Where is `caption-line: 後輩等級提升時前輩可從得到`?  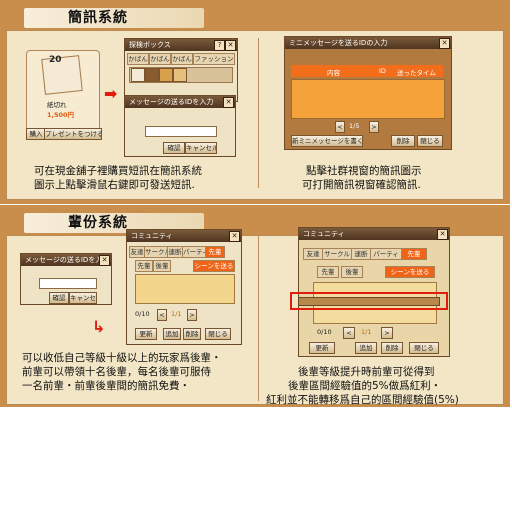 caption-line: 後輩等級提升時前輩可從得到 is located at coordinates (366, 372).